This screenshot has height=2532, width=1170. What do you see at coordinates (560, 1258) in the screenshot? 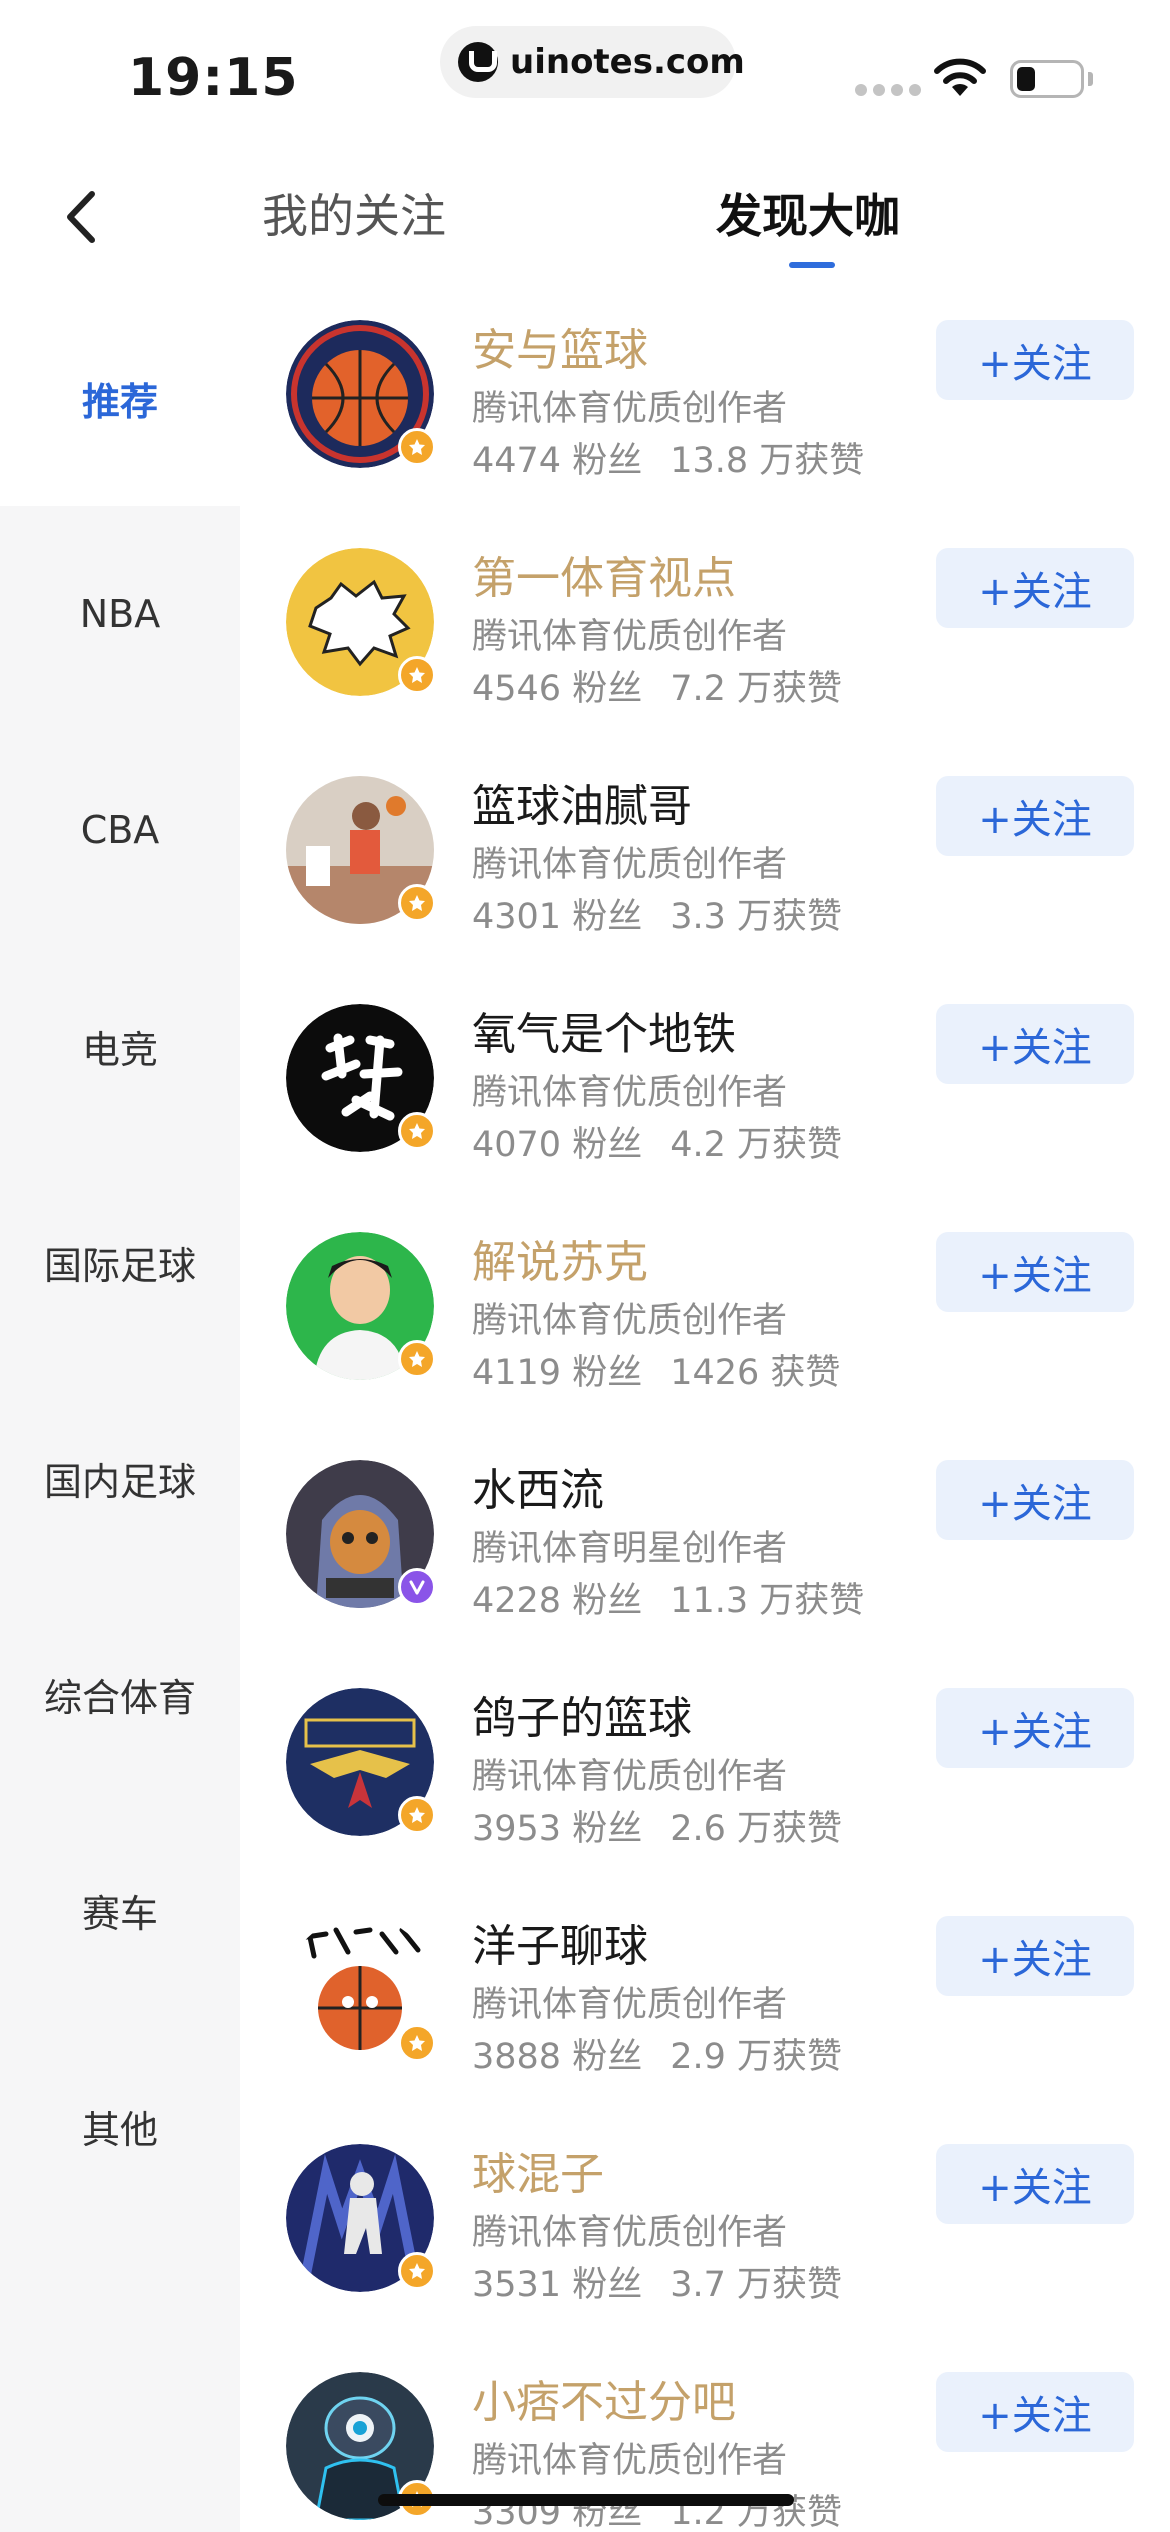
I see `creator-name: 解说苏克` at bounding box center [560, 1258].